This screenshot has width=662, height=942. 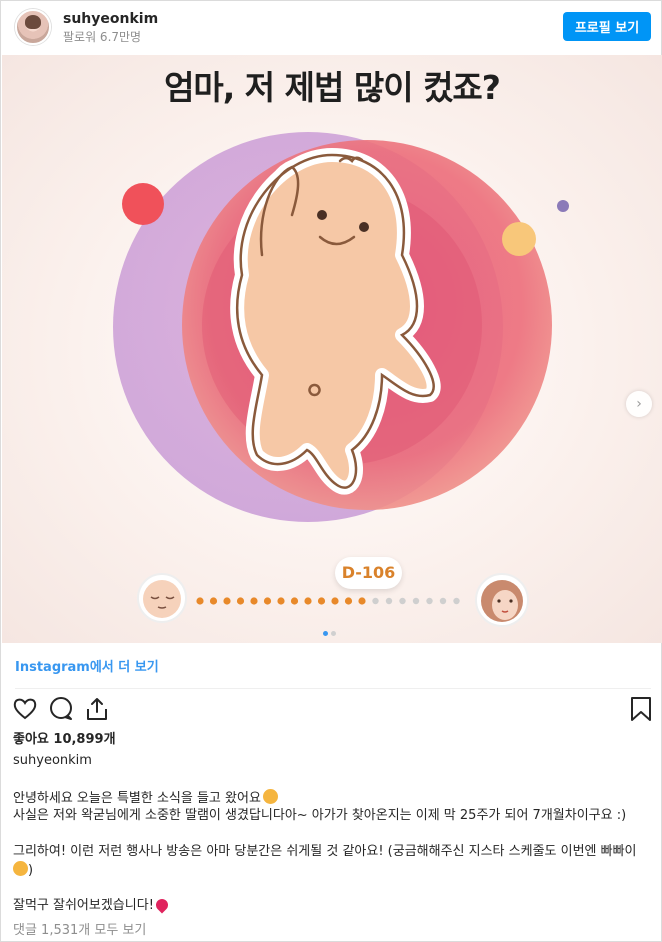 What do you see at coordinates (162, 598) in the screenshot?
I see `start-face-icon` at bounding box center [162, 598].